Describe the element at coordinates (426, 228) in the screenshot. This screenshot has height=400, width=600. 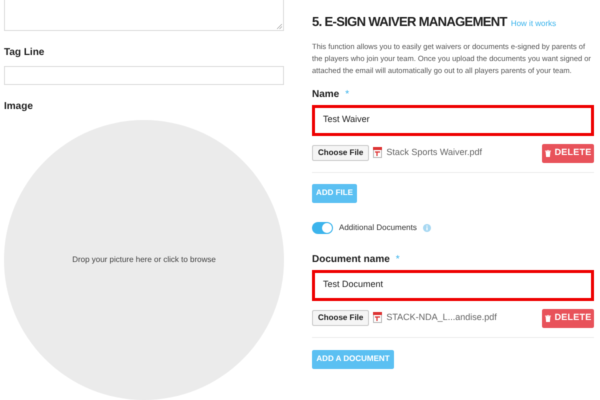
I see `info-icon` at that location.